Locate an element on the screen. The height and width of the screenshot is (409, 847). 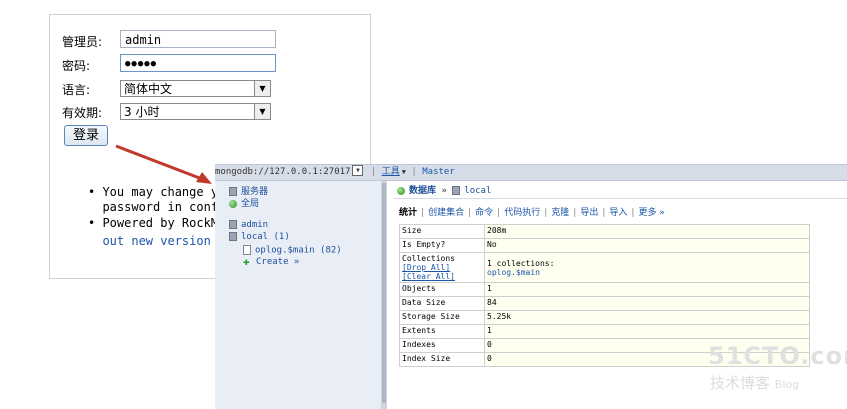
collections-count: 1 collections: is located at coordinates (521, 263).